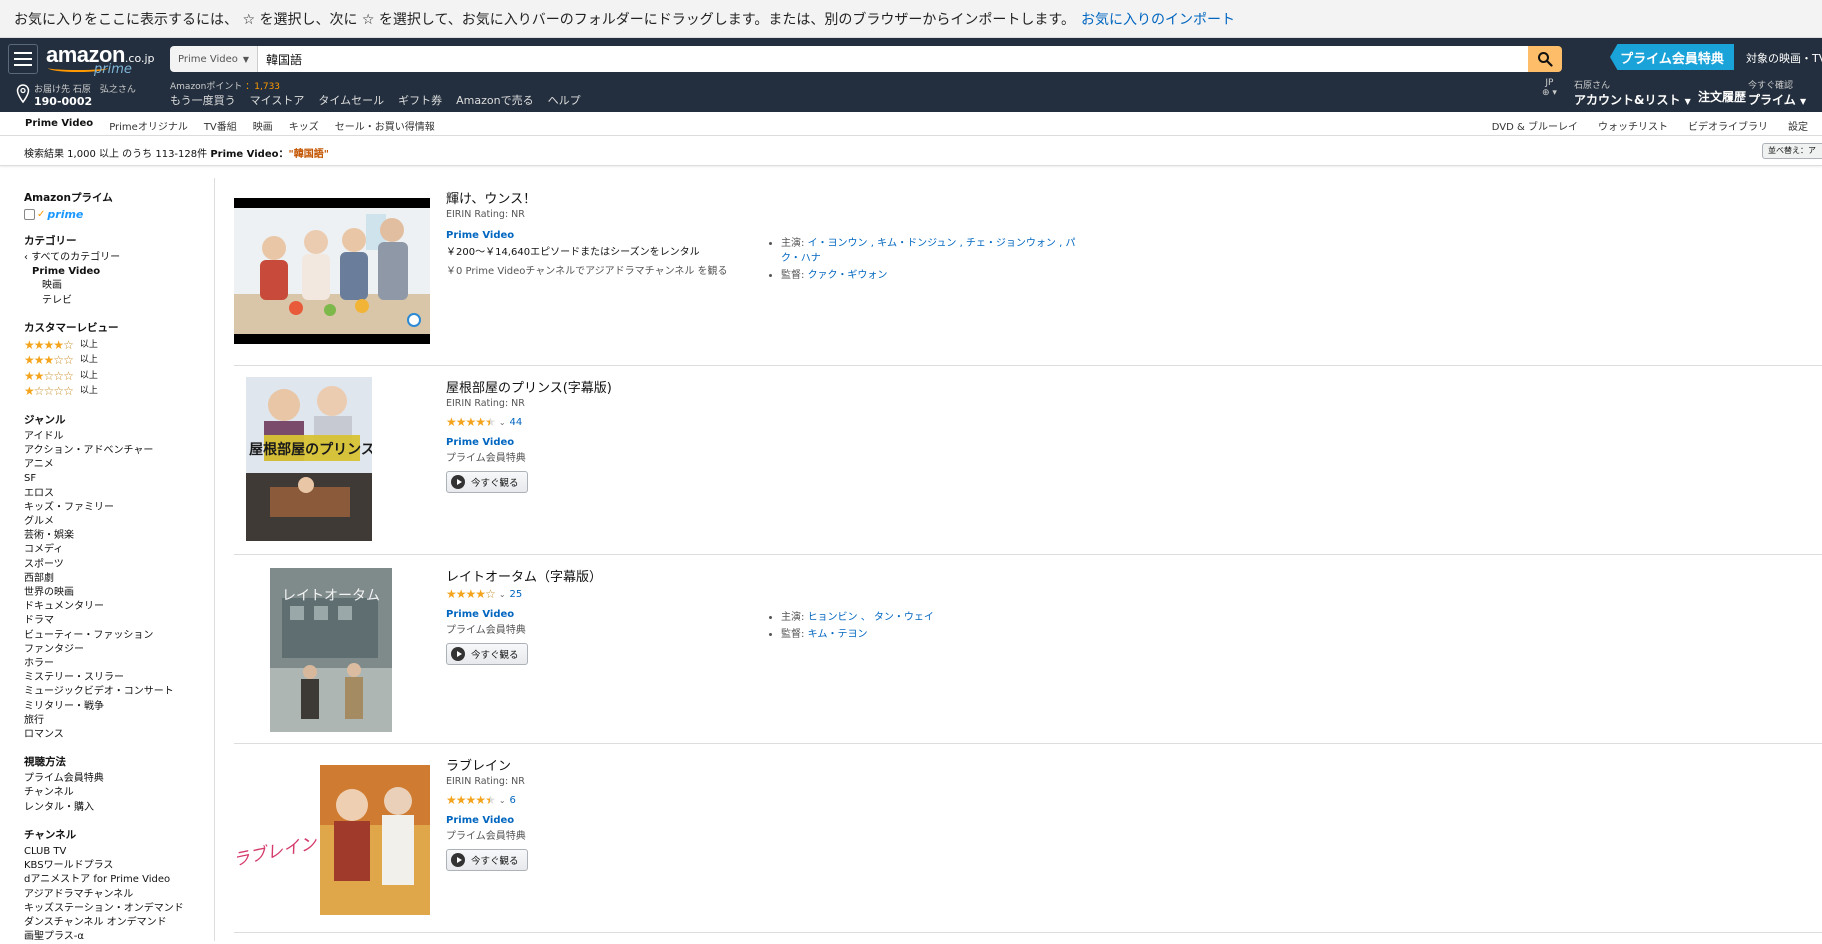  What do you see at coordinates (564, 100) in the screenshot?
I see `nav-link-help: ヘルプ` at bounding box center [564, 100].